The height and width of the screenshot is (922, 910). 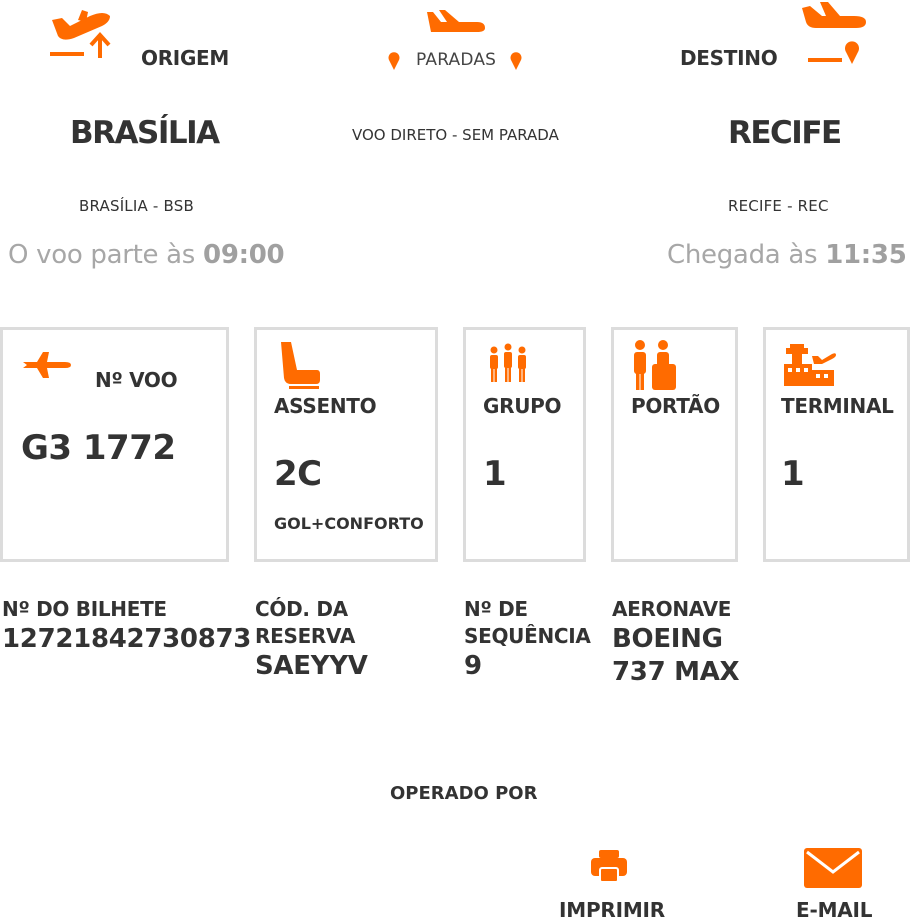 I want to click on aircraft-label: AERONAVE, so click(x=672, y=609).